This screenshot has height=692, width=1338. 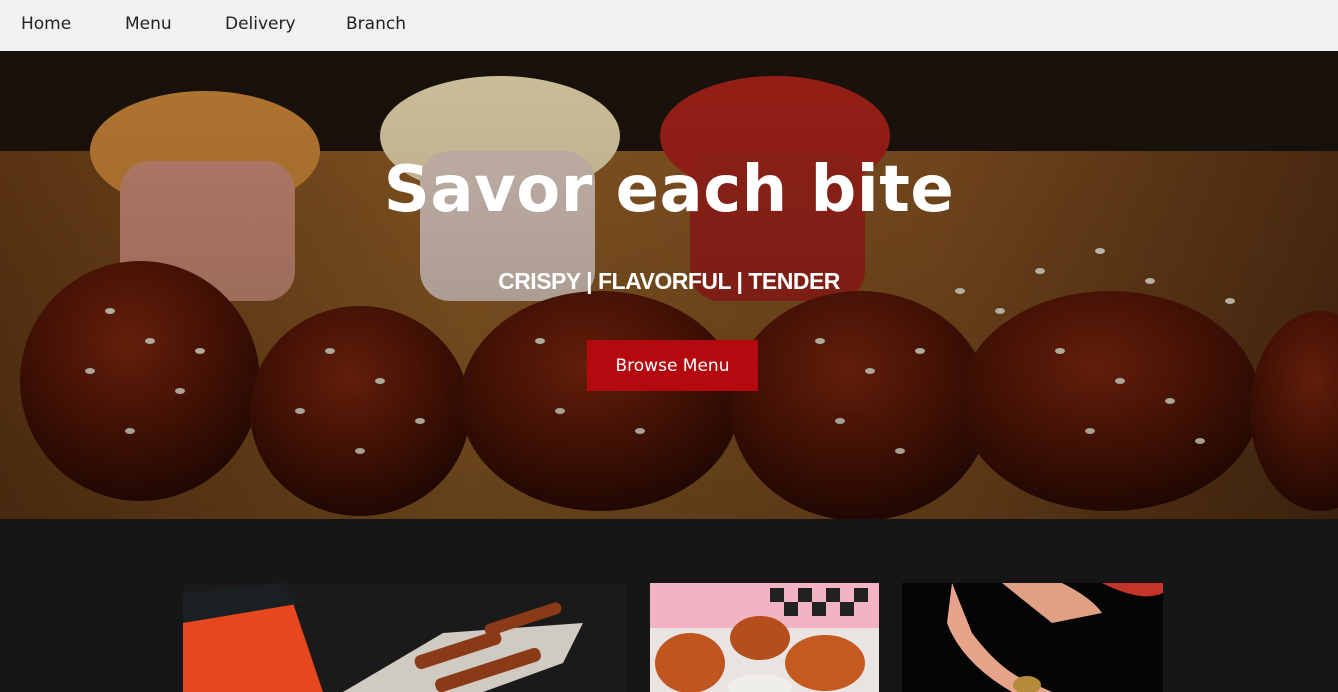 What do you see at coordinates (669, 190) in the screenshot?
I see `hero-title: Savor each bite` at bounding box center [669, 190].